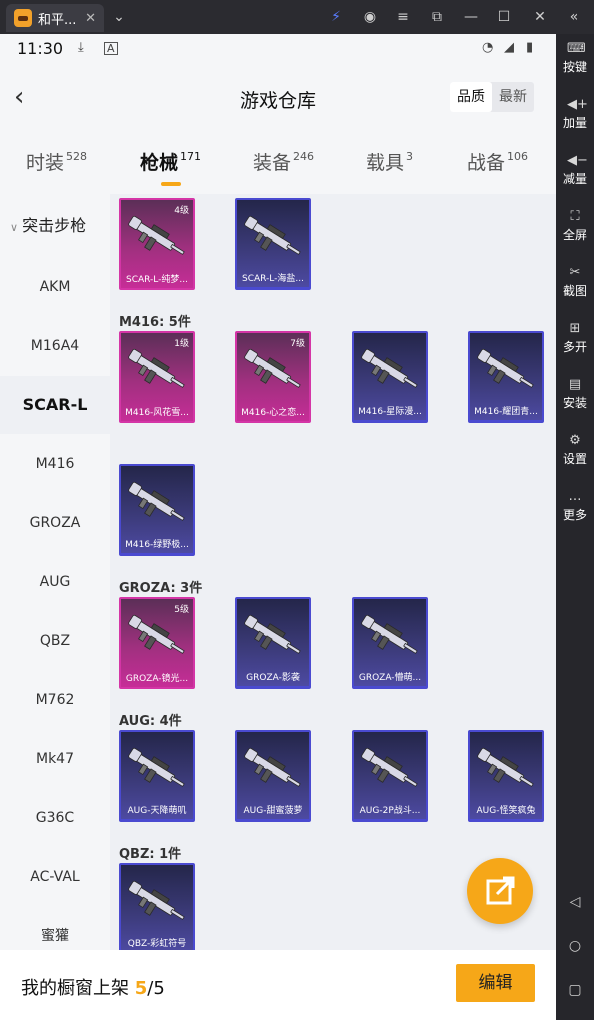  Describe the element at coordinates (278, 985) in the screenshot. I see `bottom-bar: 我的橱窗上架 5/5 编辑` at that location.